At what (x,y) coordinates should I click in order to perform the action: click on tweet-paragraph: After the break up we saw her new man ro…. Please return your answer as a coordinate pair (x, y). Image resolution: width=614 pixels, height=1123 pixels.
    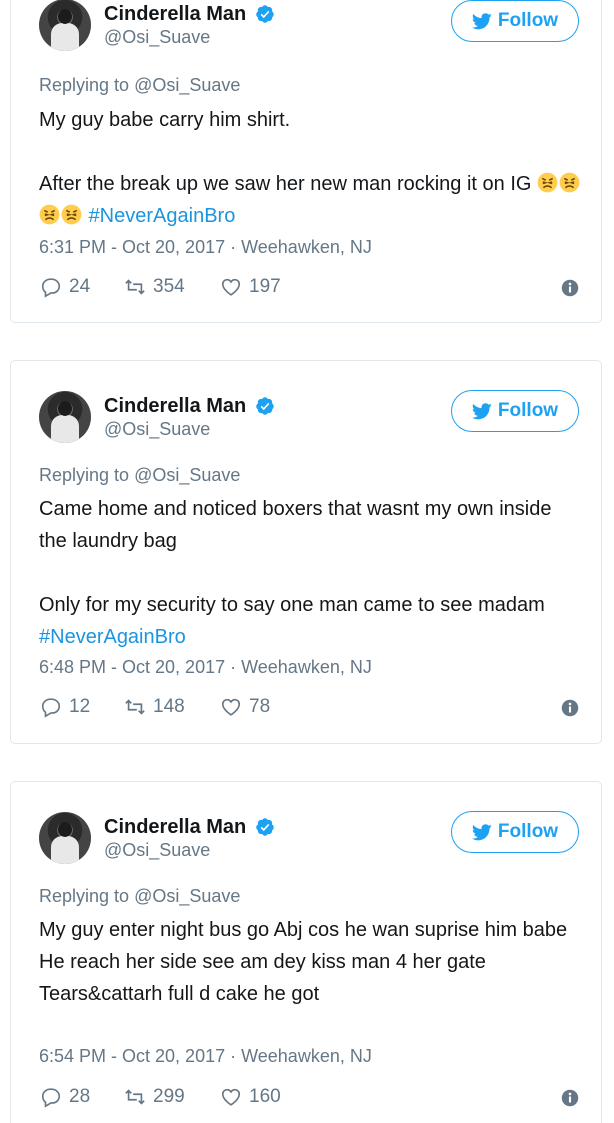
    Looking at the image, I should click on (311, 200).